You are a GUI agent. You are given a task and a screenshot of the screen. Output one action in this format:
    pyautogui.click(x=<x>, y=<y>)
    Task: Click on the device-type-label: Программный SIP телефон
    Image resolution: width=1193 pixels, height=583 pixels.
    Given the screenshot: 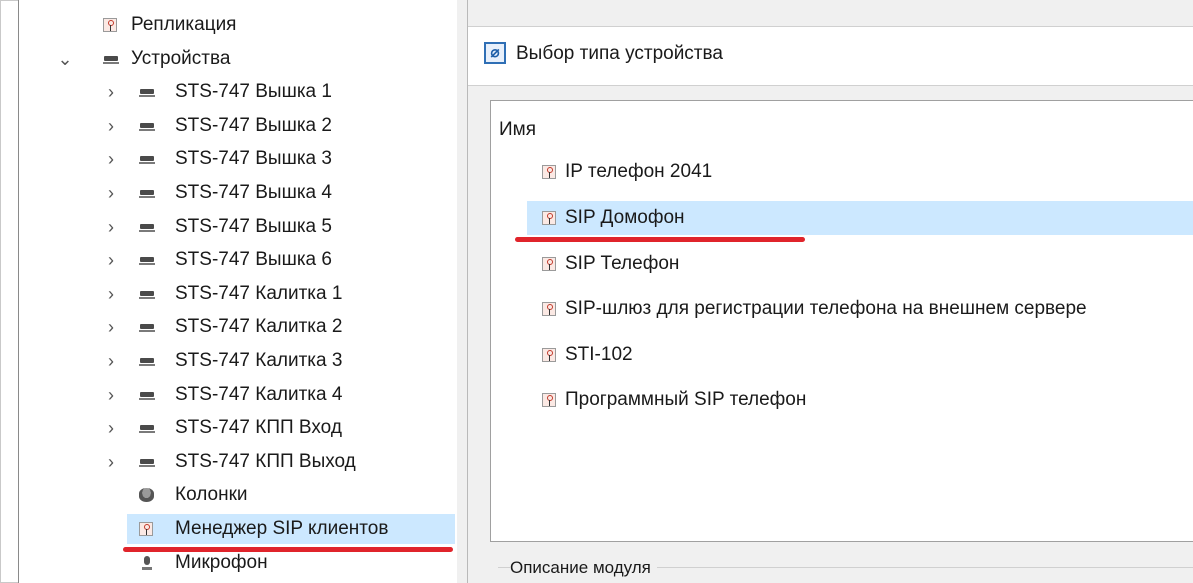 What is the action you would take?
    pyautogui.click(x=686, y=399)
    